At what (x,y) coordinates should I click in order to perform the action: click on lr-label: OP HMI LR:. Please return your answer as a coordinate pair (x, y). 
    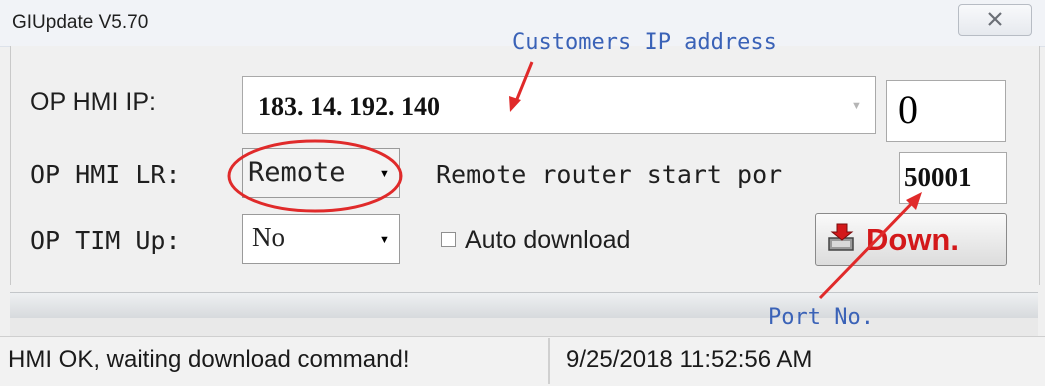
    Looking at the image, I should click on (105, 174).